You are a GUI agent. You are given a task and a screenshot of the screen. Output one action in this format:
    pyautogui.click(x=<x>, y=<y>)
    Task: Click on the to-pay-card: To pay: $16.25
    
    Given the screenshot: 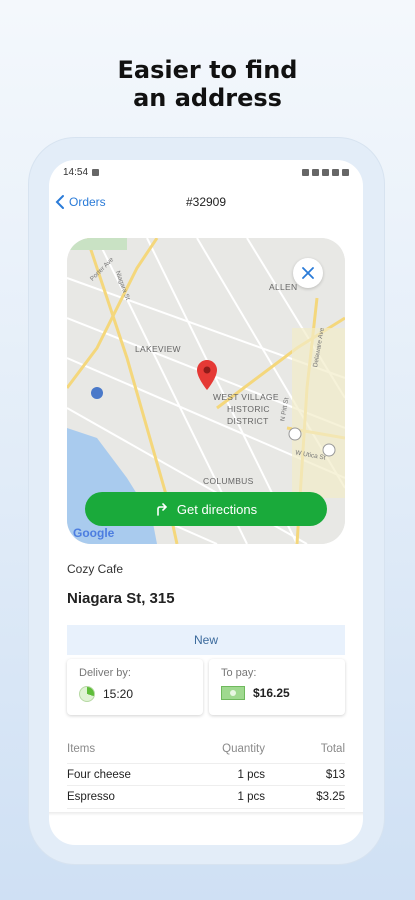 What is the action you would take?
    pyautogui.click(x=277, y=687)
    